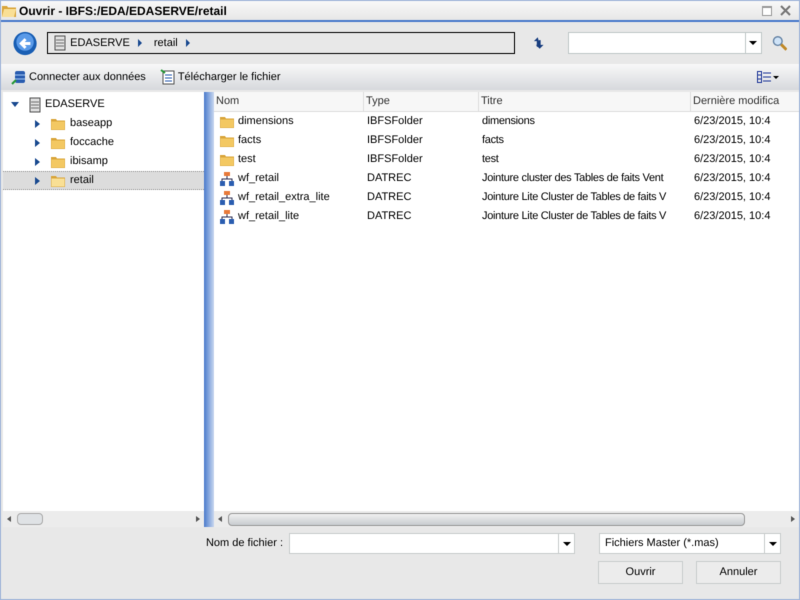 The image size is (800, 600). What do you see at coordinates (209, 309) in the screenshot?
I see `splitter` at bounding box center [209, 309].